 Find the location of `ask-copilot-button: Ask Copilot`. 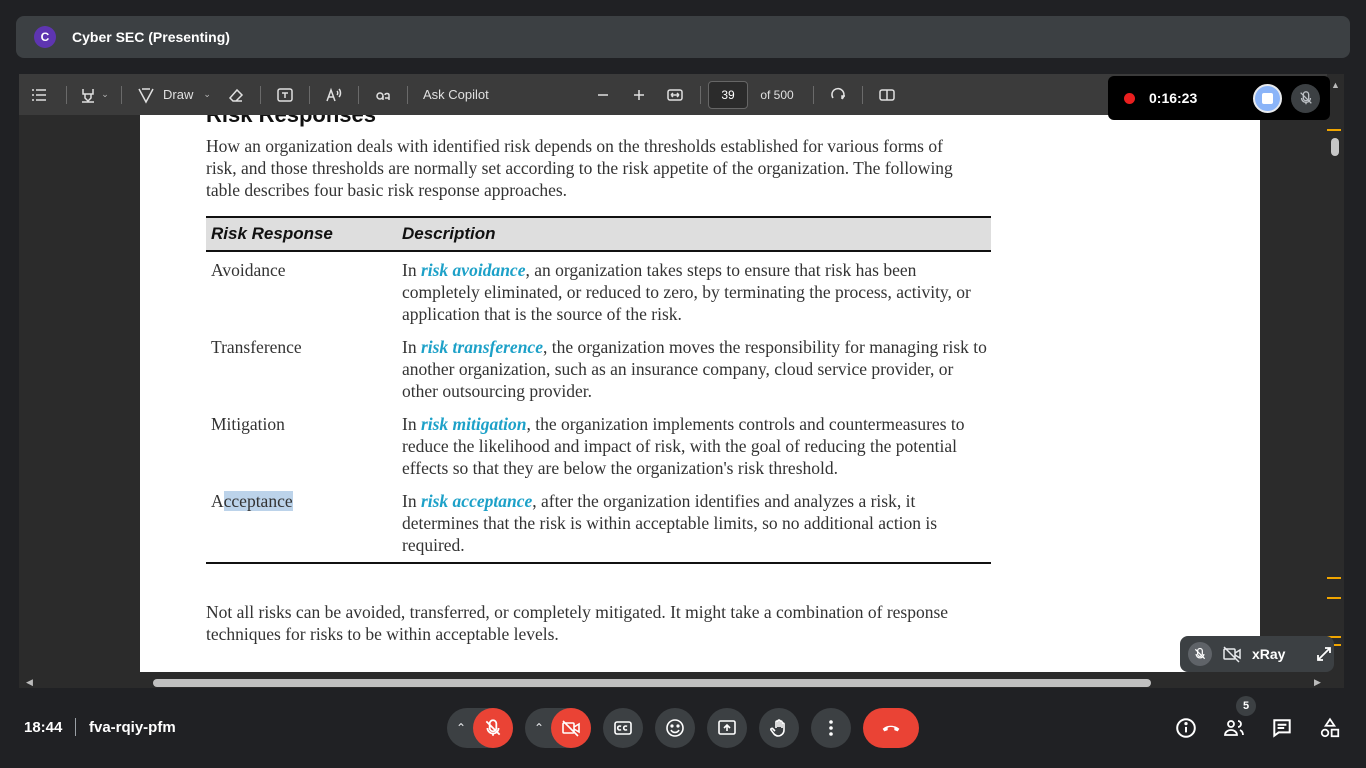

ask-copilot-button: Ask Copilot is located at coordinates (465, 94).